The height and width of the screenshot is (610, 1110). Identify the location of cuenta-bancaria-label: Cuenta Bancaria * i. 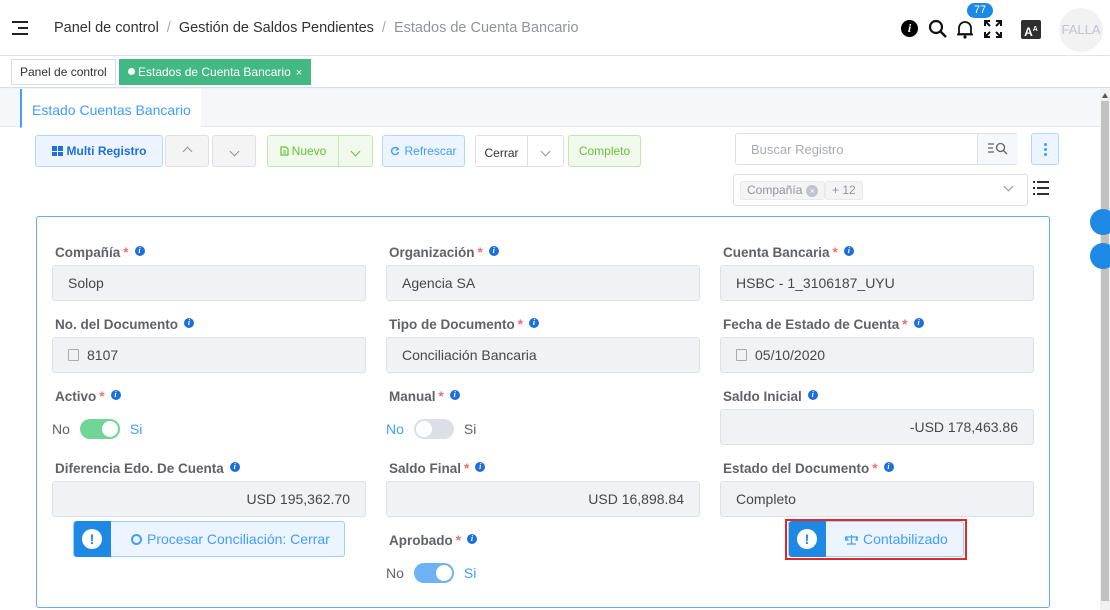
(788, 252).